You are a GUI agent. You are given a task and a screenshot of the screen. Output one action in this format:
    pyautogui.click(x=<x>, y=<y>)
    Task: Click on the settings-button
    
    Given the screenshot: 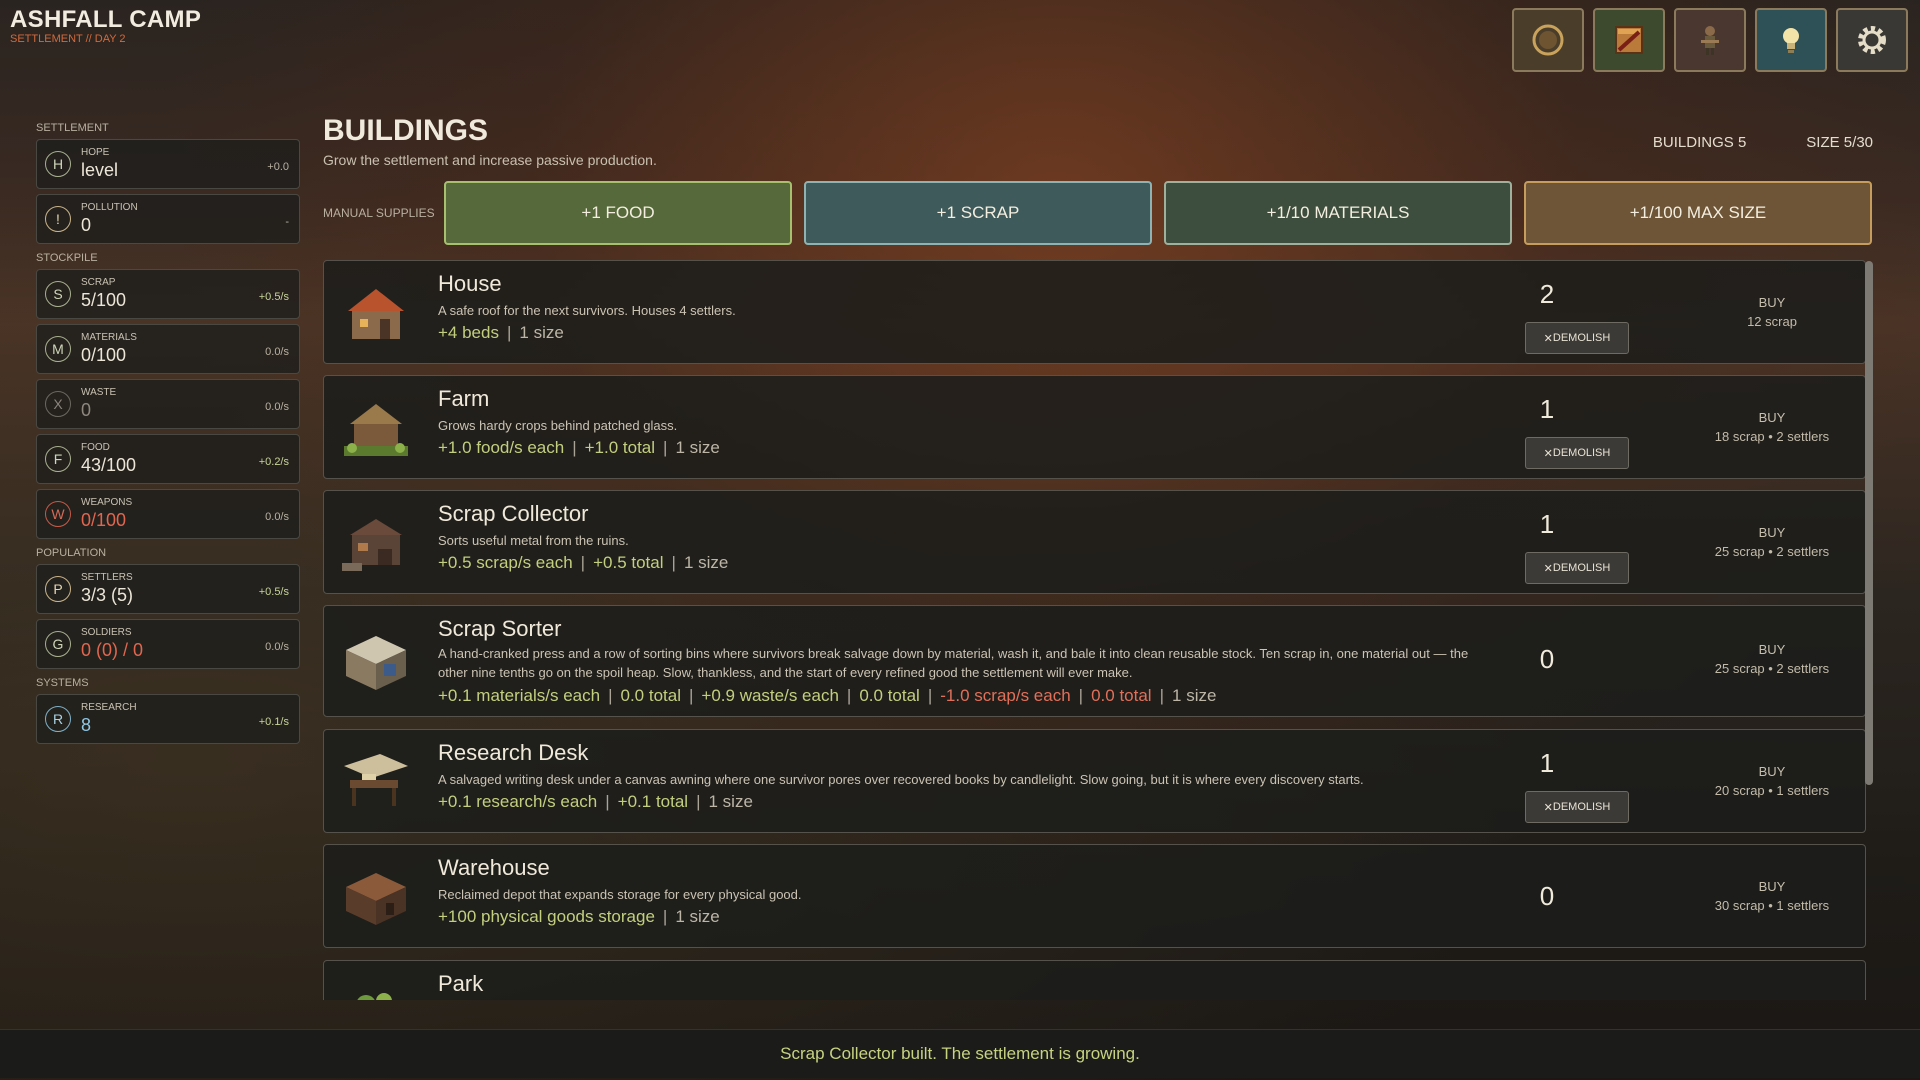 What is the action you would take?
    pyautogui.click(x=1872, y=40)
    